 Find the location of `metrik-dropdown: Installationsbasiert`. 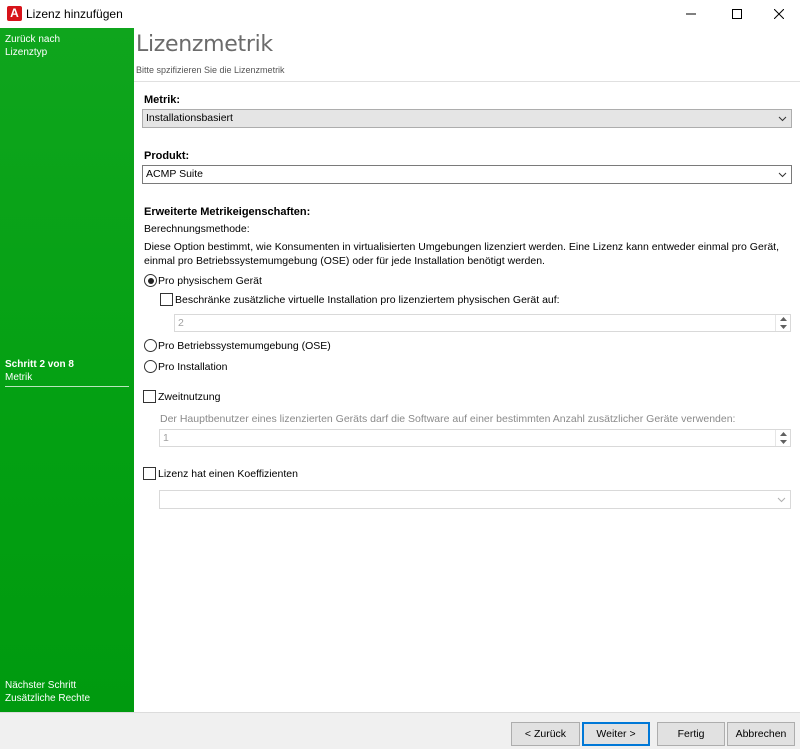

metrik-dropdown: Installationsbasiert is located at coordinates (467, 118).